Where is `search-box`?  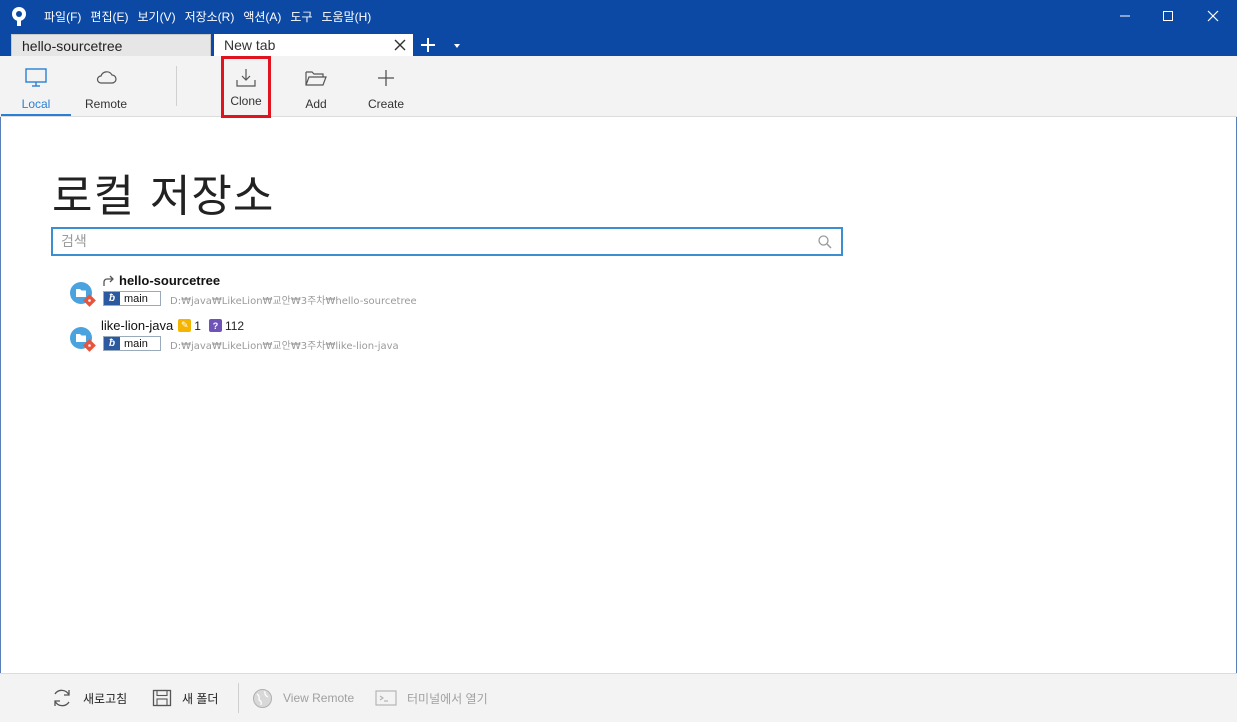 search-box is located at coordinates (447, 241).